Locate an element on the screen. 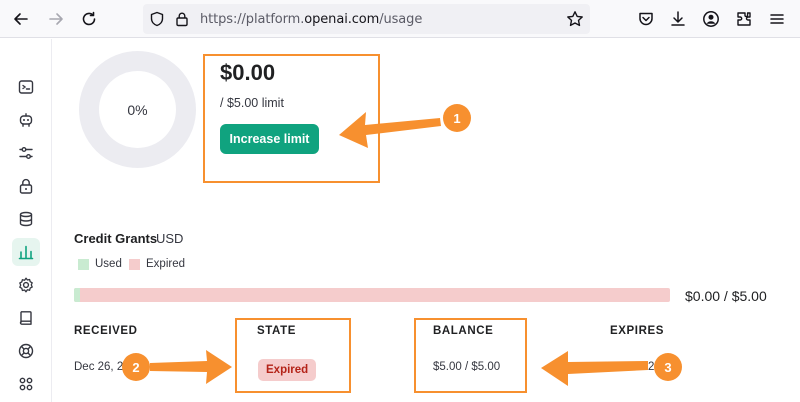 Image resolution: width=800 pixels, height=402 pixels. annotation-marker-3: 3 is located at coordinates (668, 367).